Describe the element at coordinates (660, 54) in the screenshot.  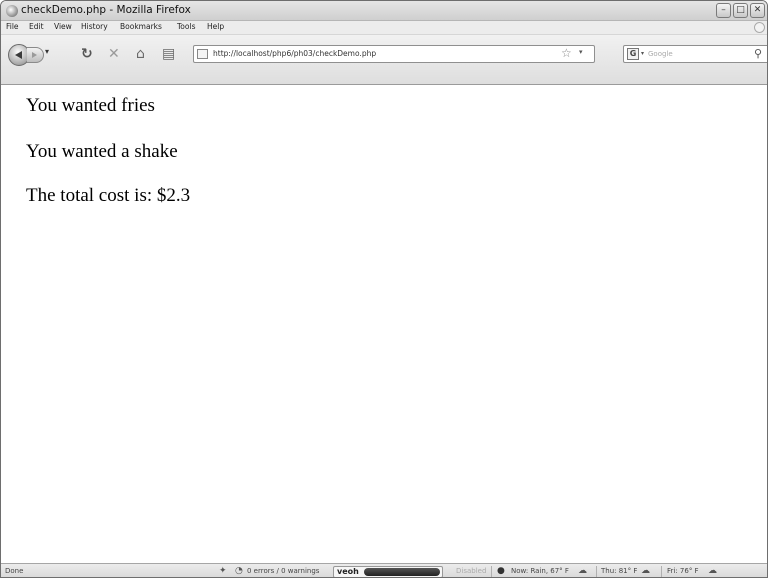
I see `search-input: Google` at that location.